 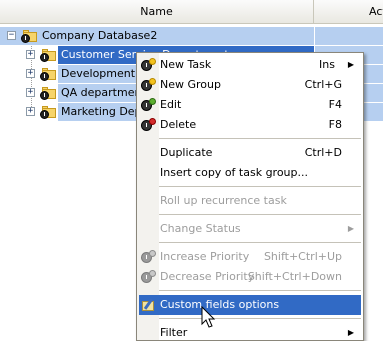 What do you see at coordinates (148, 277) in the screenshot?
I see `decrease-priority-icon` at bounding box center [148, 277].